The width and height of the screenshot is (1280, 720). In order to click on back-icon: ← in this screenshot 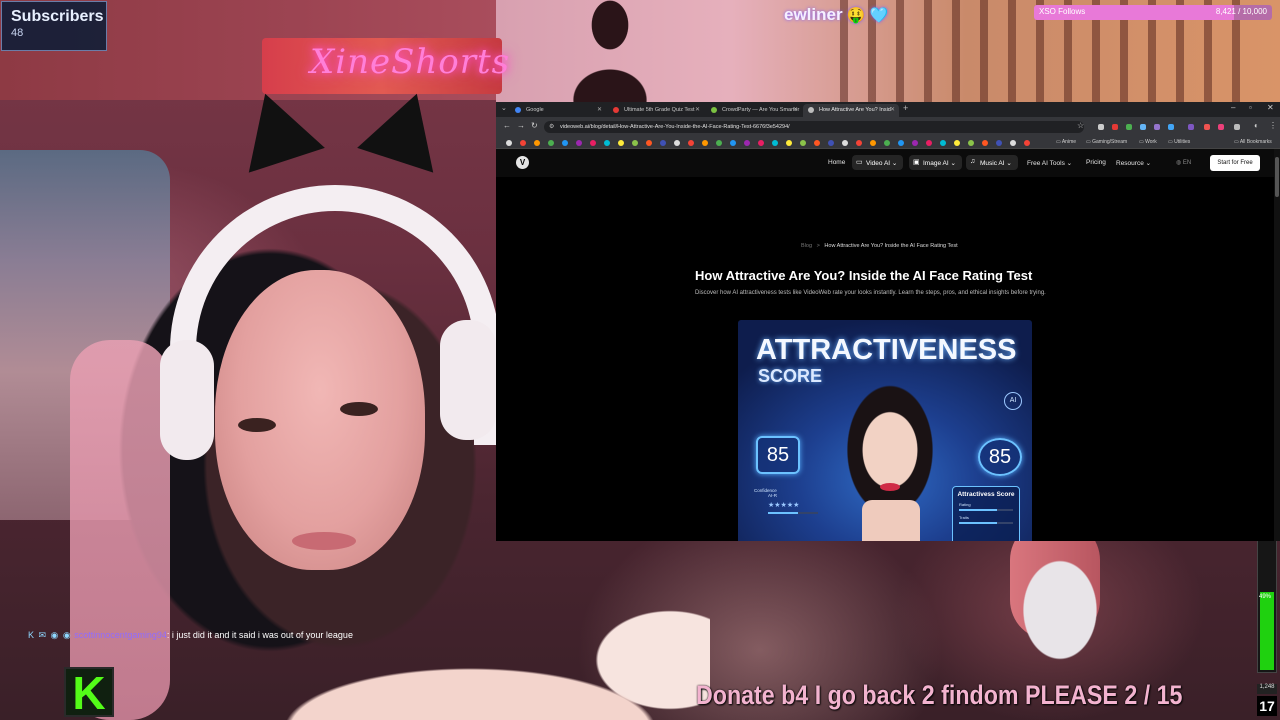, I will do `click(507, 125)`.